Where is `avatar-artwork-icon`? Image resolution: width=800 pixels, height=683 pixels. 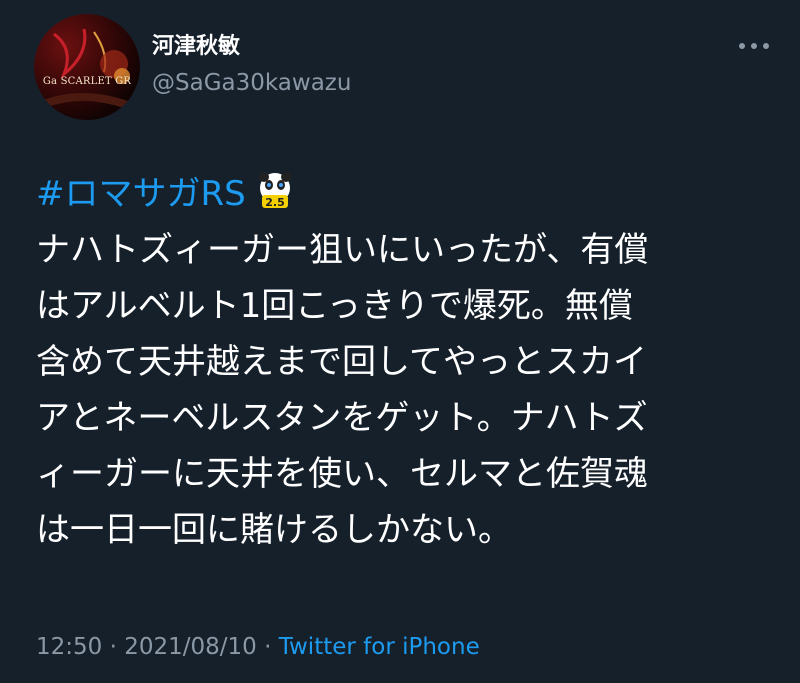
avatar-artwork-icon is located at coordinates (87, 69).